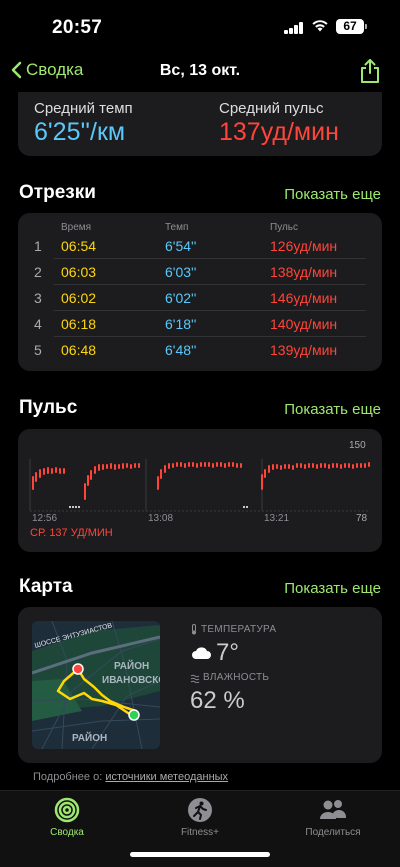 The image size is (400, 867). I want to click on splits-title: Отрезки, so click(57, 192).